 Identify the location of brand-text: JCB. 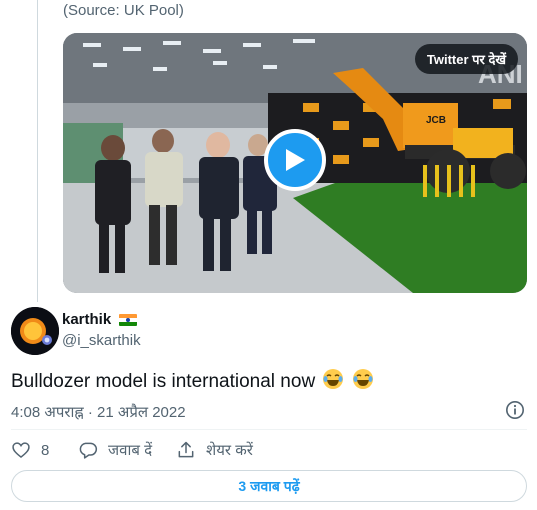
(436, 120).